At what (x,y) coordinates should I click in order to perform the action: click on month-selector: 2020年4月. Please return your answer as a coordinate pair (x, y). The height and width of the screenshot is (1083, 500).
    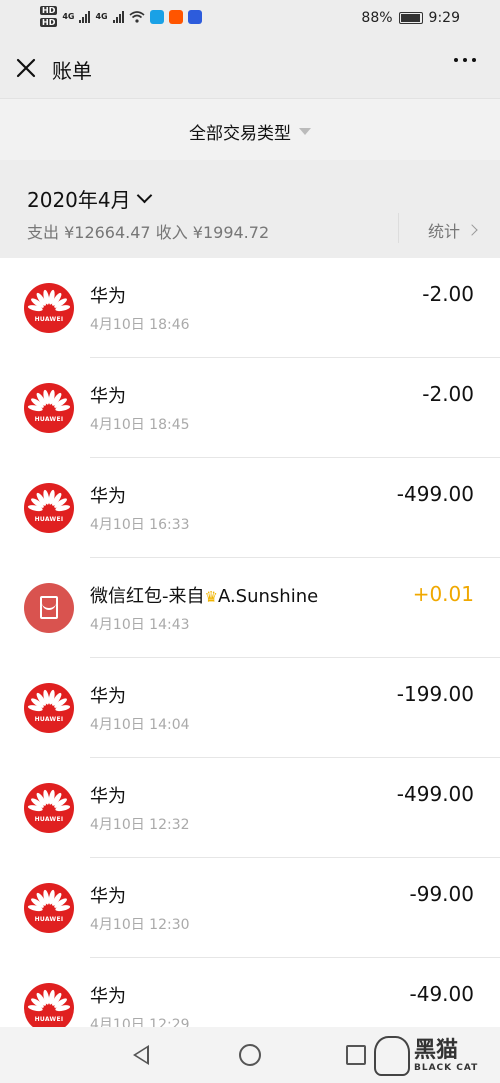
    Looking at the image, I should click on (89, 198).